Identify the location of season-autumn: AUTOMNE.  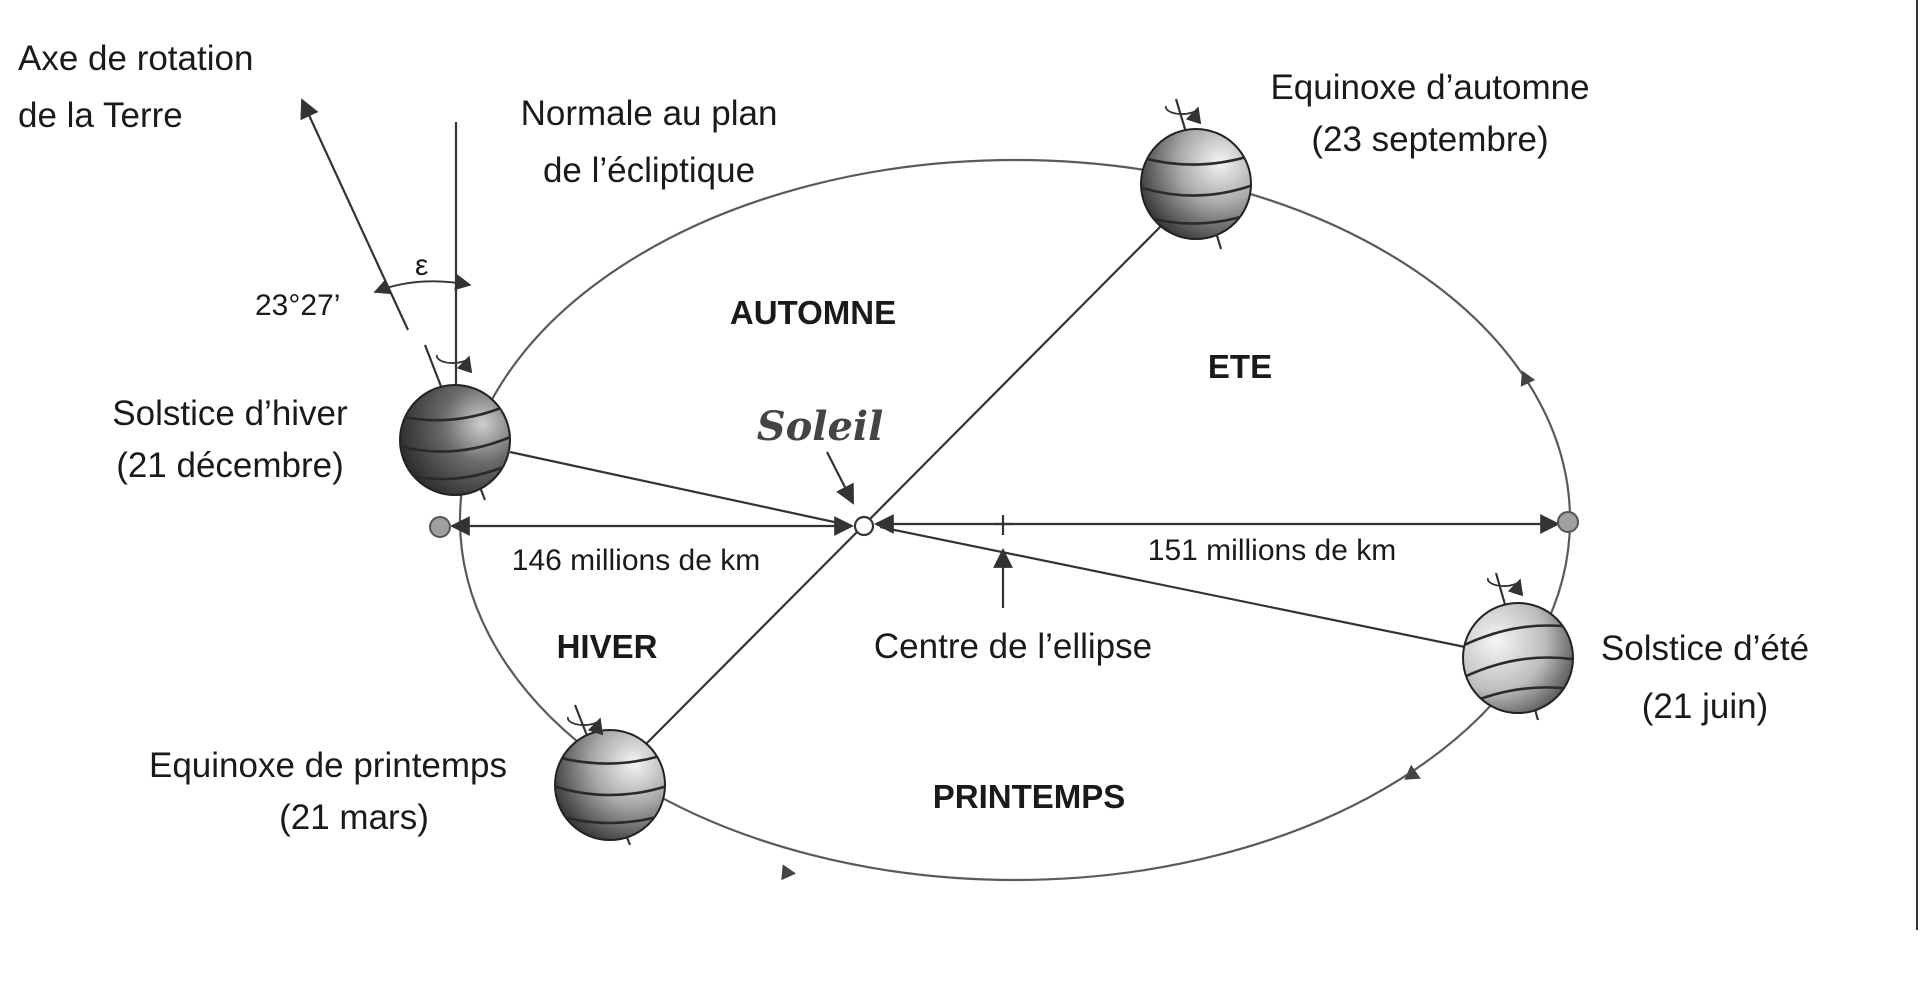
(813, 312).